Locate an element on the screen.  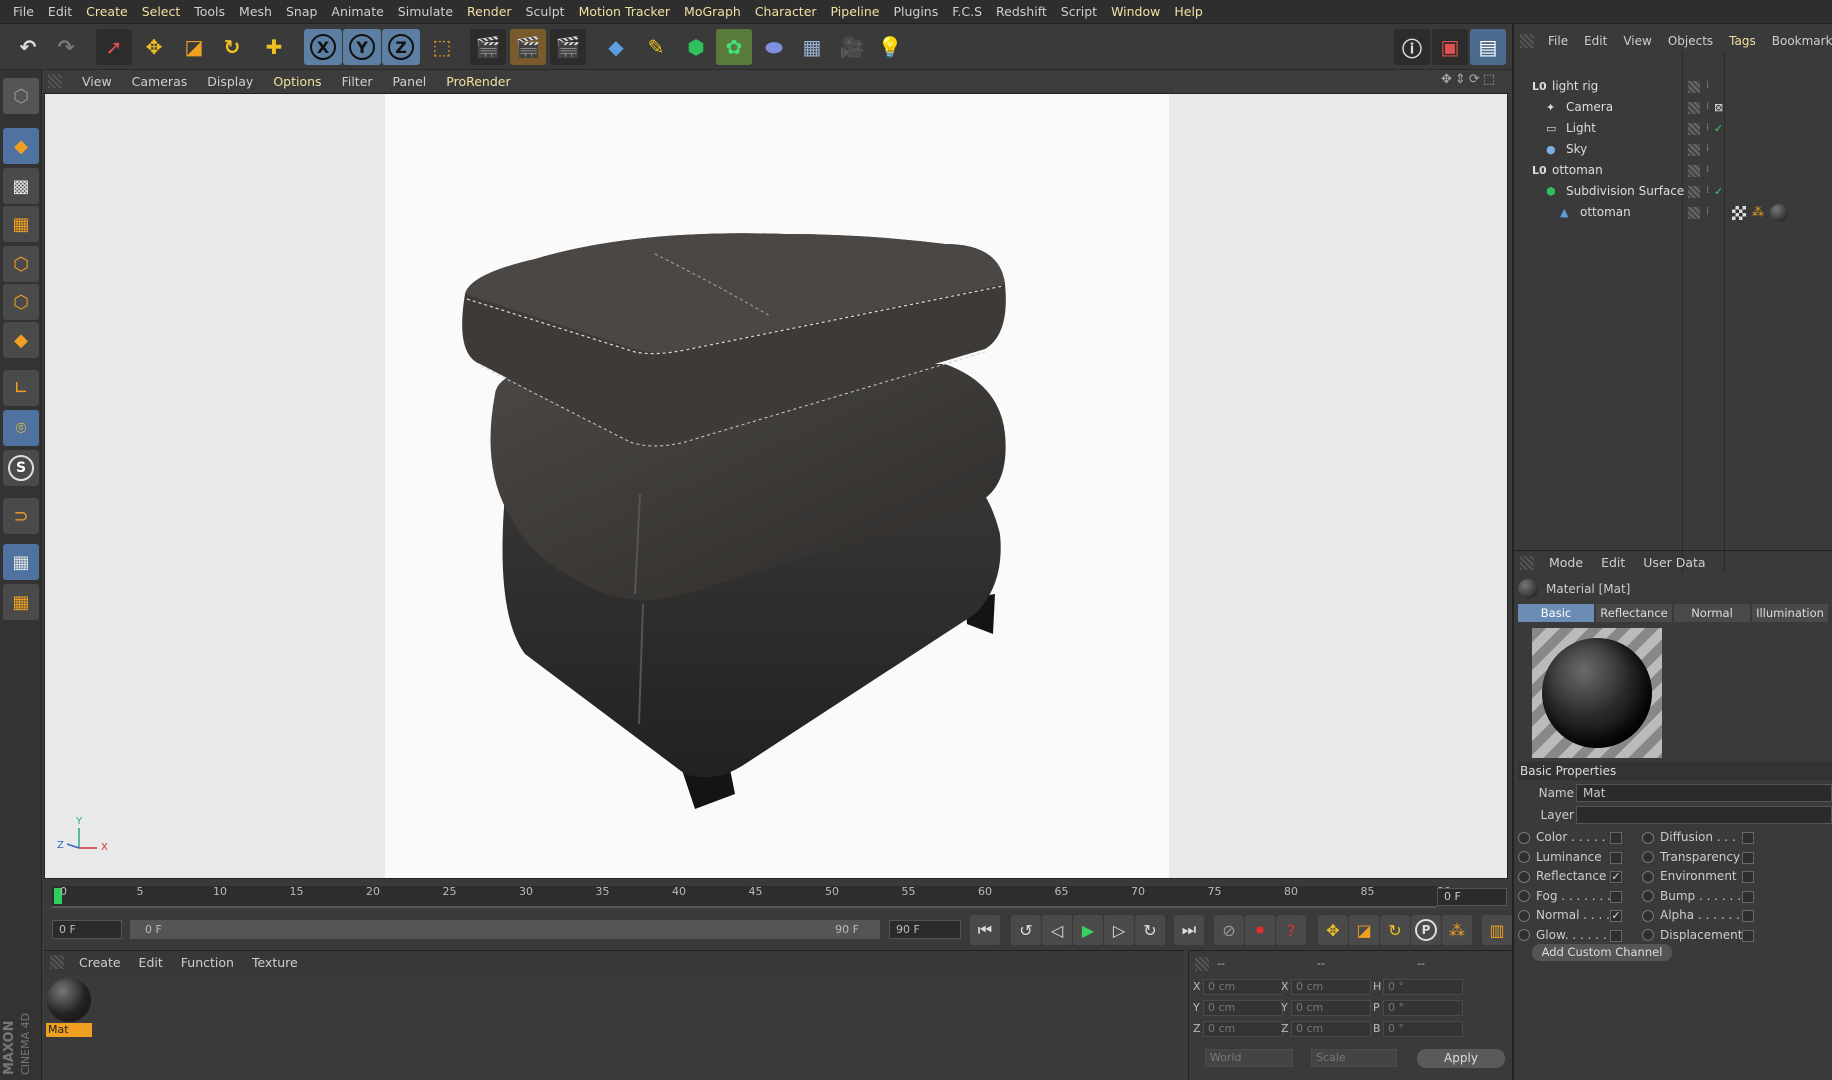
menu-file: File is located at coordinates (23, 12).